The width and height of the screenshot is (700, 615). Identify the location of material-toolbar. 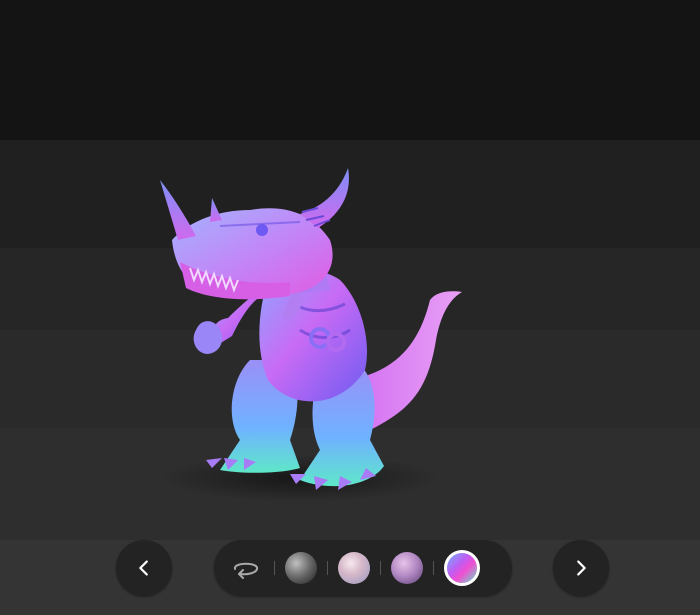
(363, 568).